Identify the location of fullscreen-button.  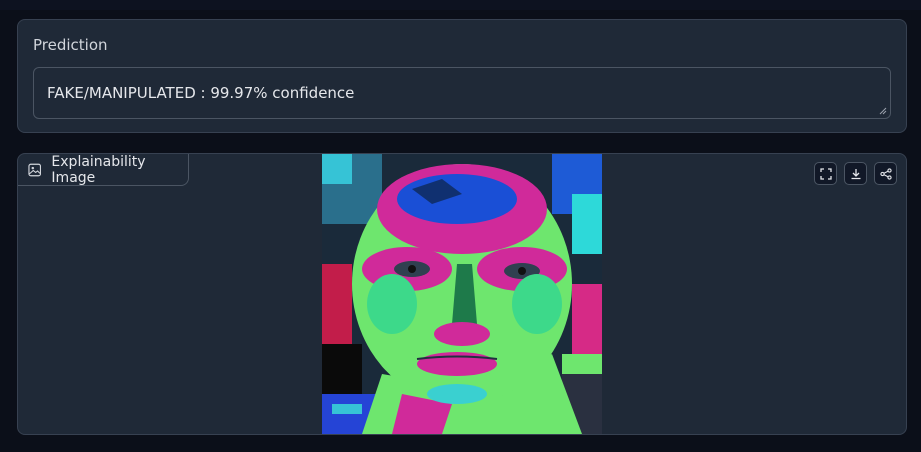
(825, 173).